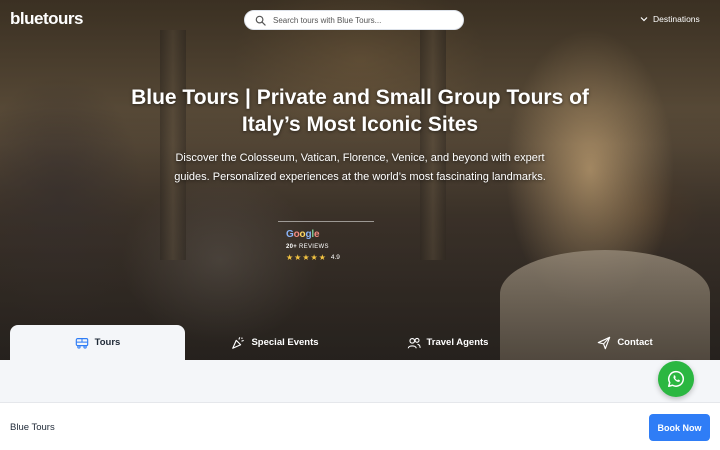 Image resolution: width=720 pixels, height=450 pixels. I want to click on paper-plane-icon, so click(604, 342).